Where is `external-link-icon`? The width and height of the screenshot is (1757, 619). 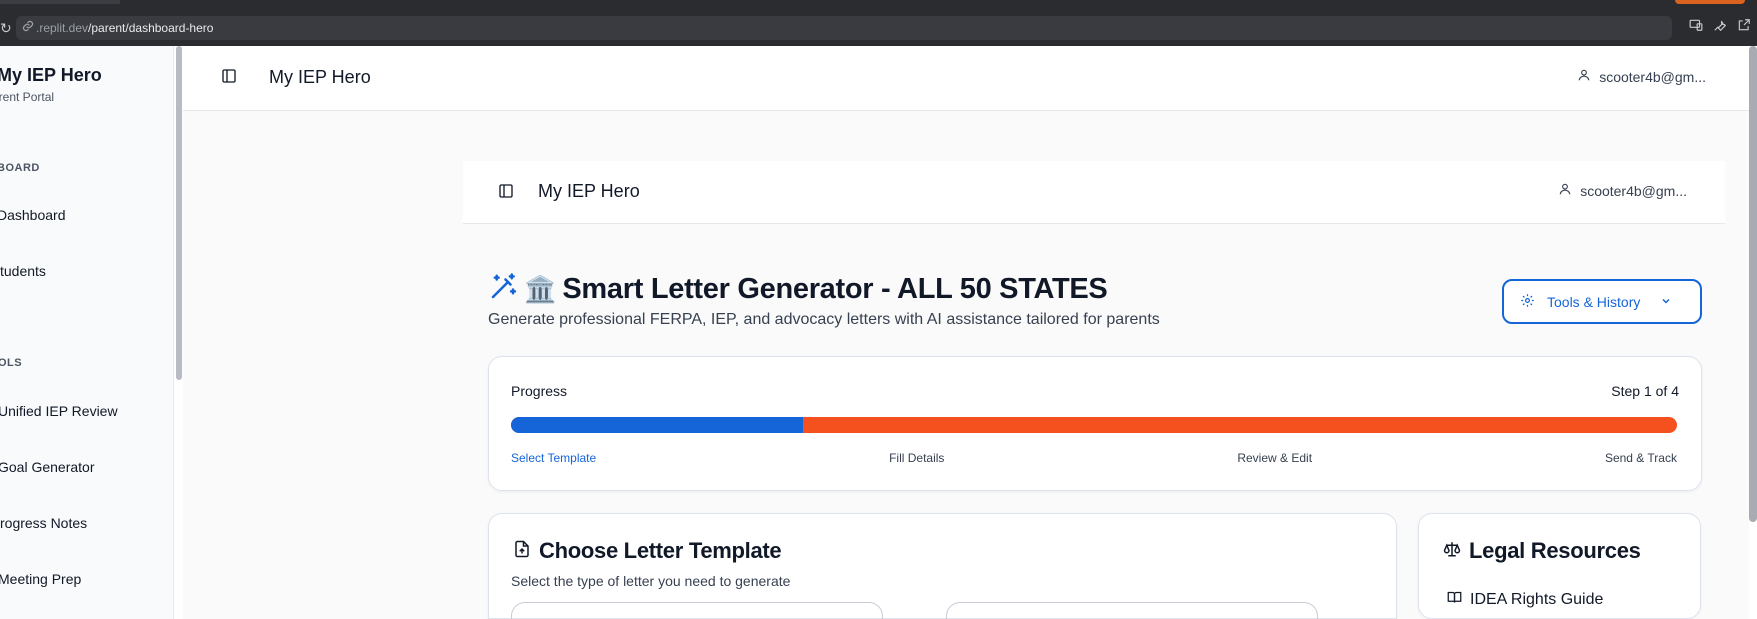 external-link-icon is located at coordinates (1744, 25).